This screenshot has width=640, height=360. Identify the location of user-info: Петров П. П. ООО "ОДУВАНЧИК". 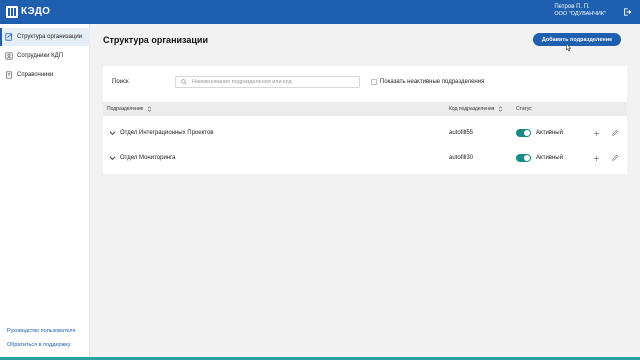
(580, 11).